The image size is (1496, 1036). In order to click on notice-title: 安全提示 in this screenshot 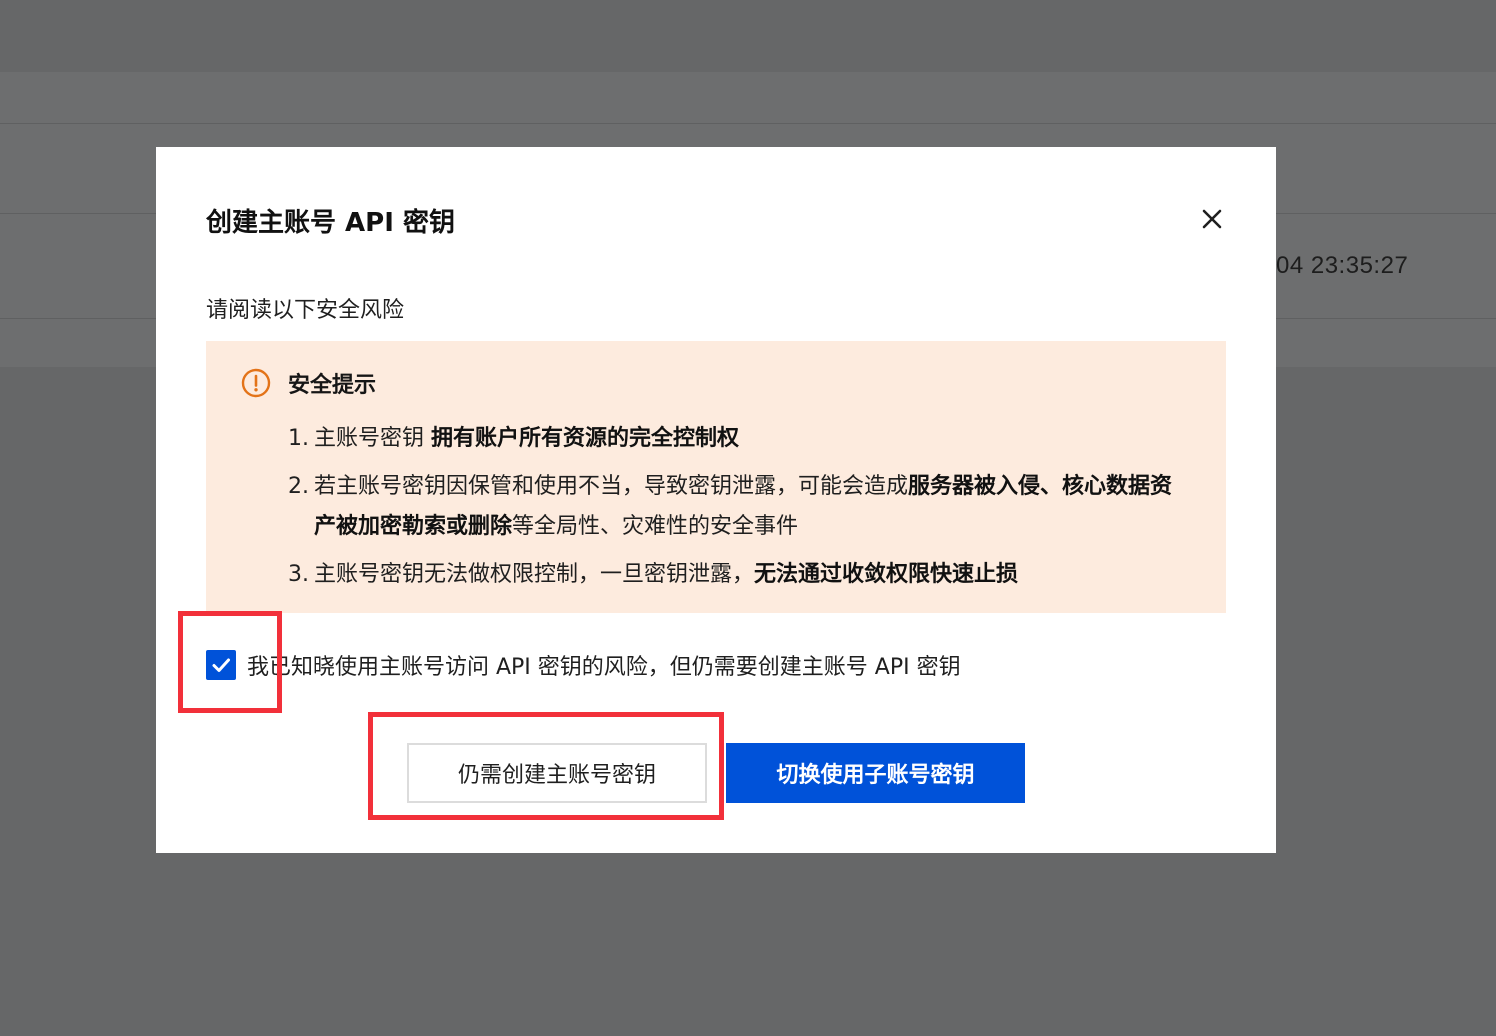, I will do `click(332, 385)`.